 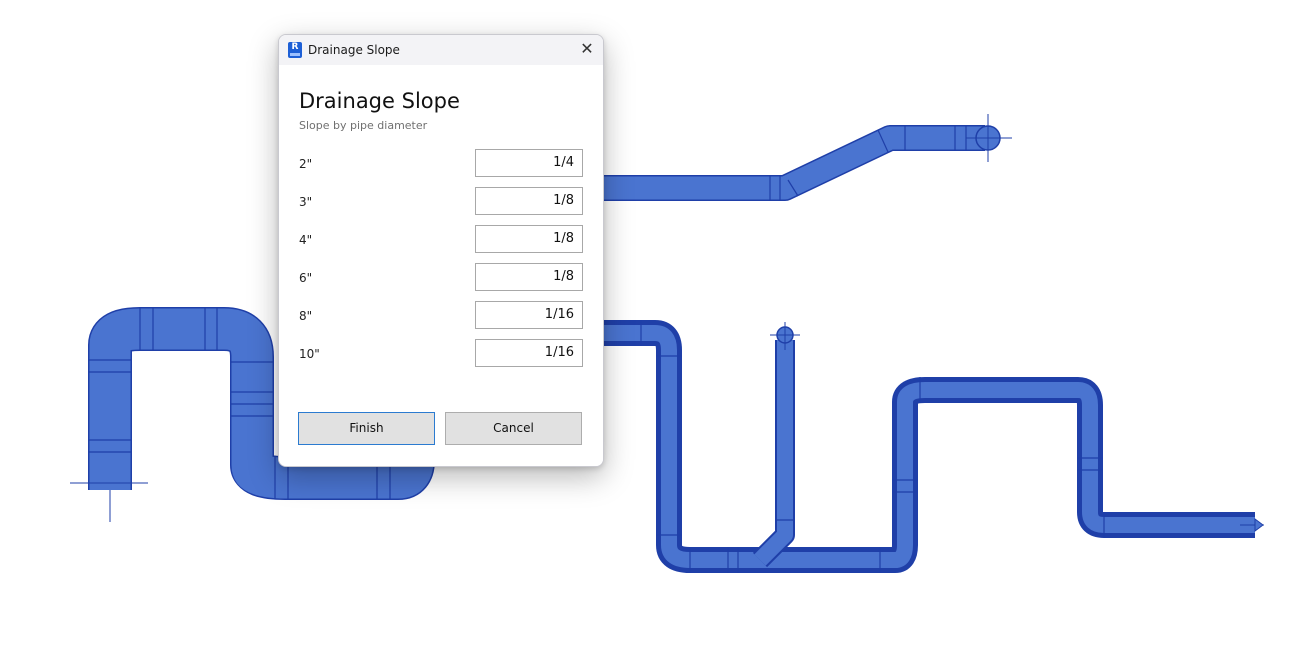 I want to click on close-icon: ✕, so click(x=587, y=50).